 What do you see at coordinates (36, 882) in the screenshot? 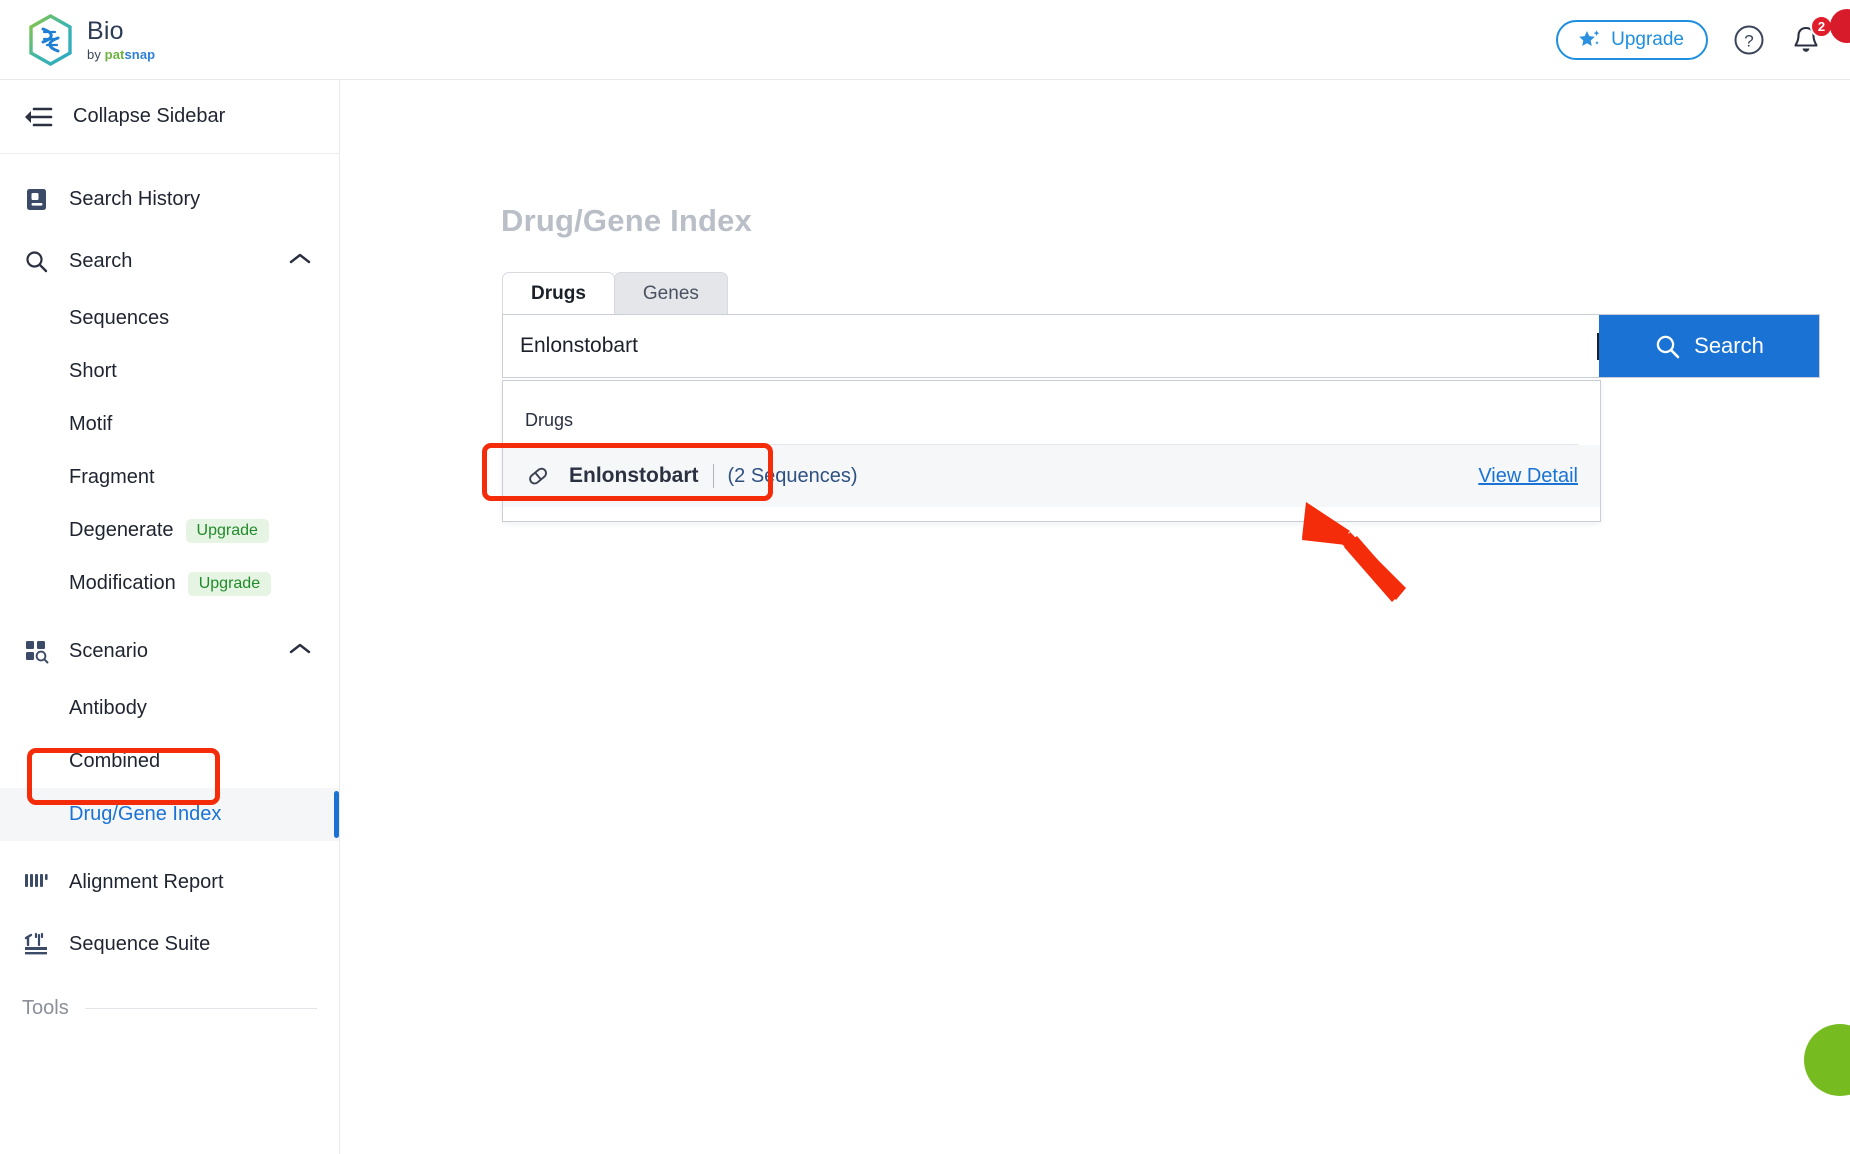
I see `alignment-bars-icon` at bounding box center [36, 882].